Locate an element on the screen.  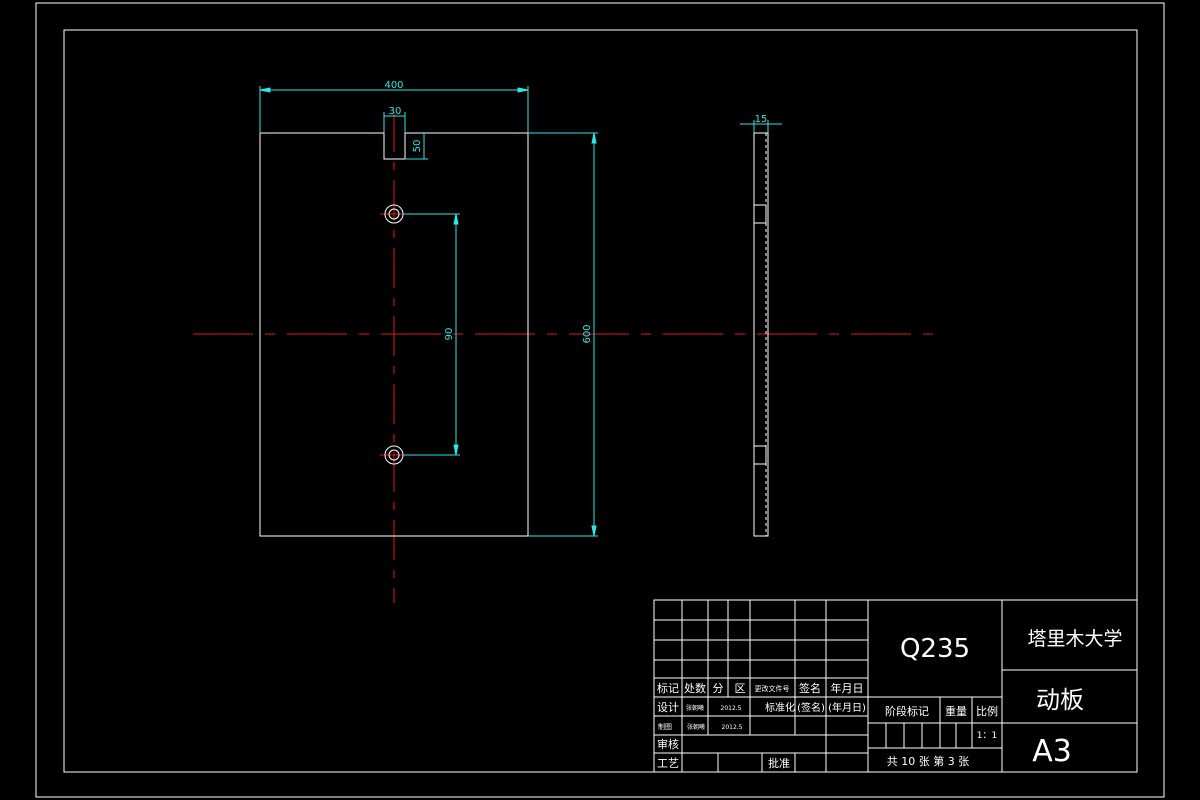
material-text: Q235 is located at coordinates (935, 649).